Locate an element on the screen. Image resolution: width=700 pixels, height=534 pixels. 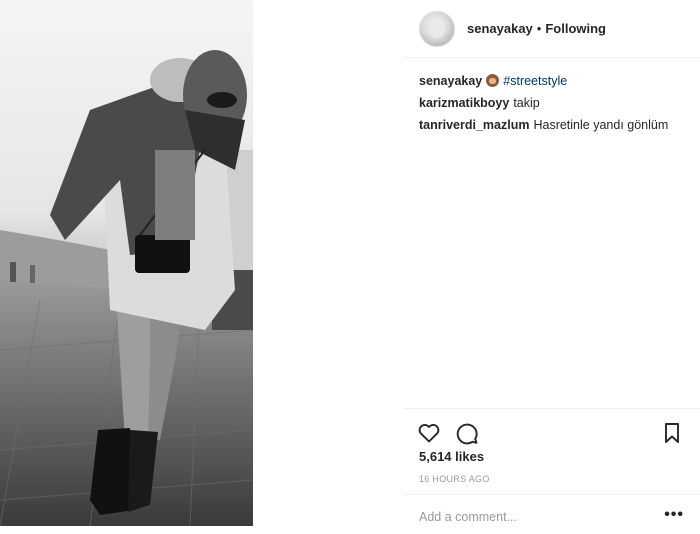
comment-icon is located at coordinates (467, 433).